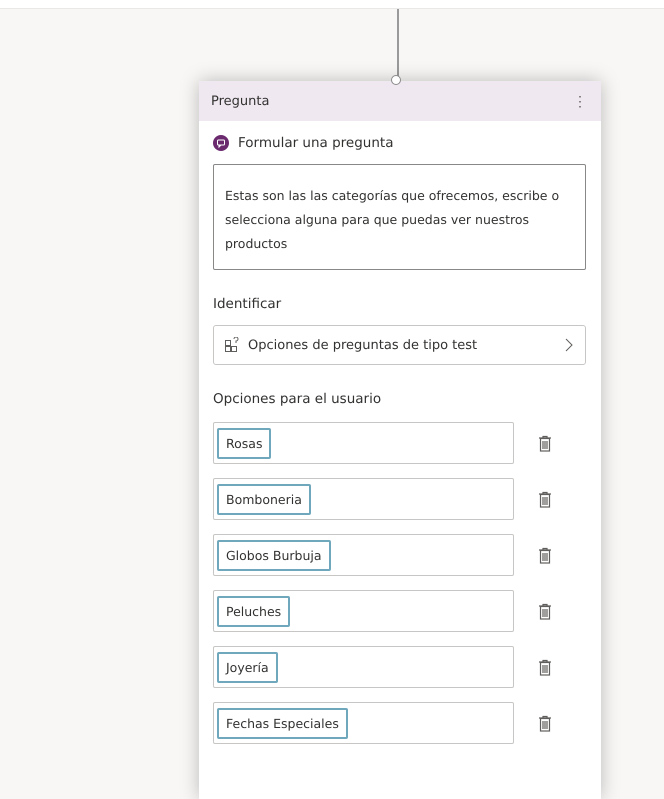 The image size is (664, 799). Describe the element at coordinates (264, 499) in the screenshot. I see `option-tag: Bomboneria` at that location.